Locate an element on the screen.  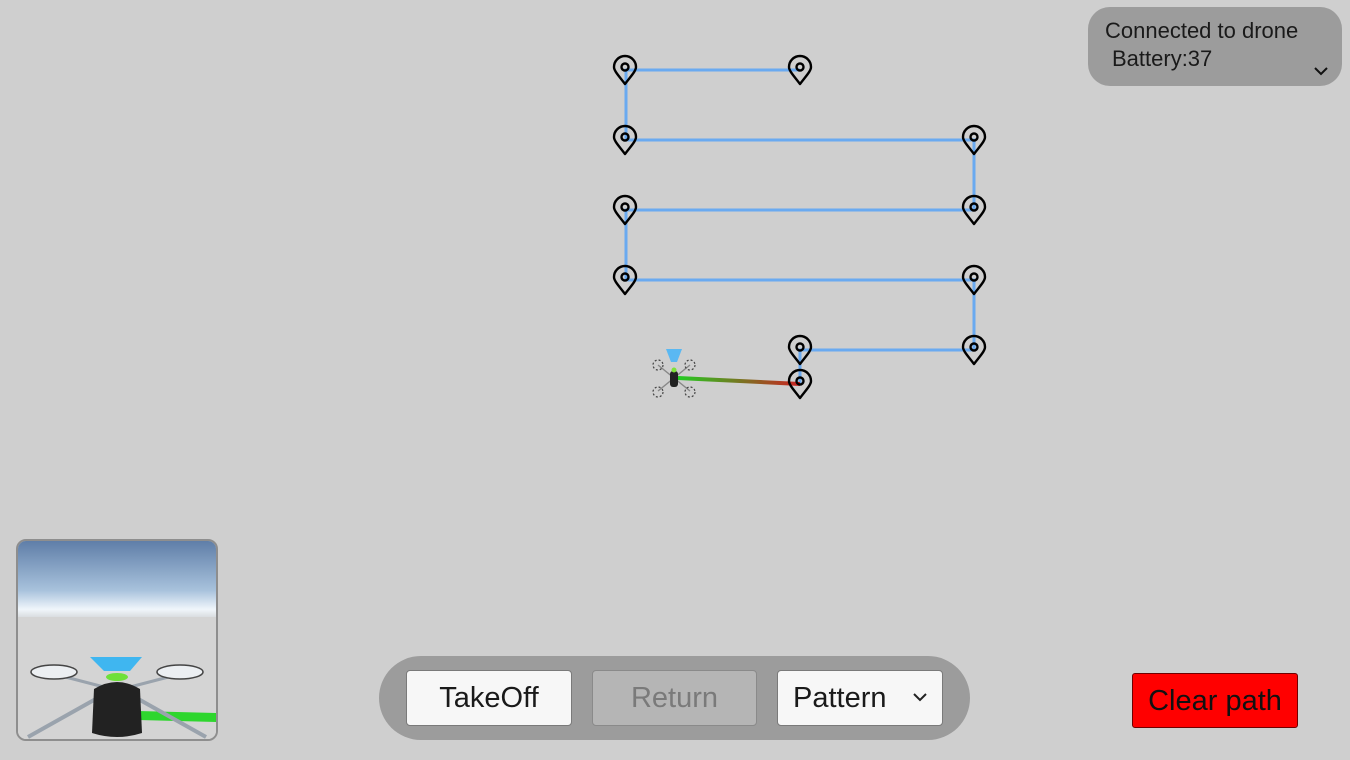
active-path-segment is located at coordinates (739, 381).